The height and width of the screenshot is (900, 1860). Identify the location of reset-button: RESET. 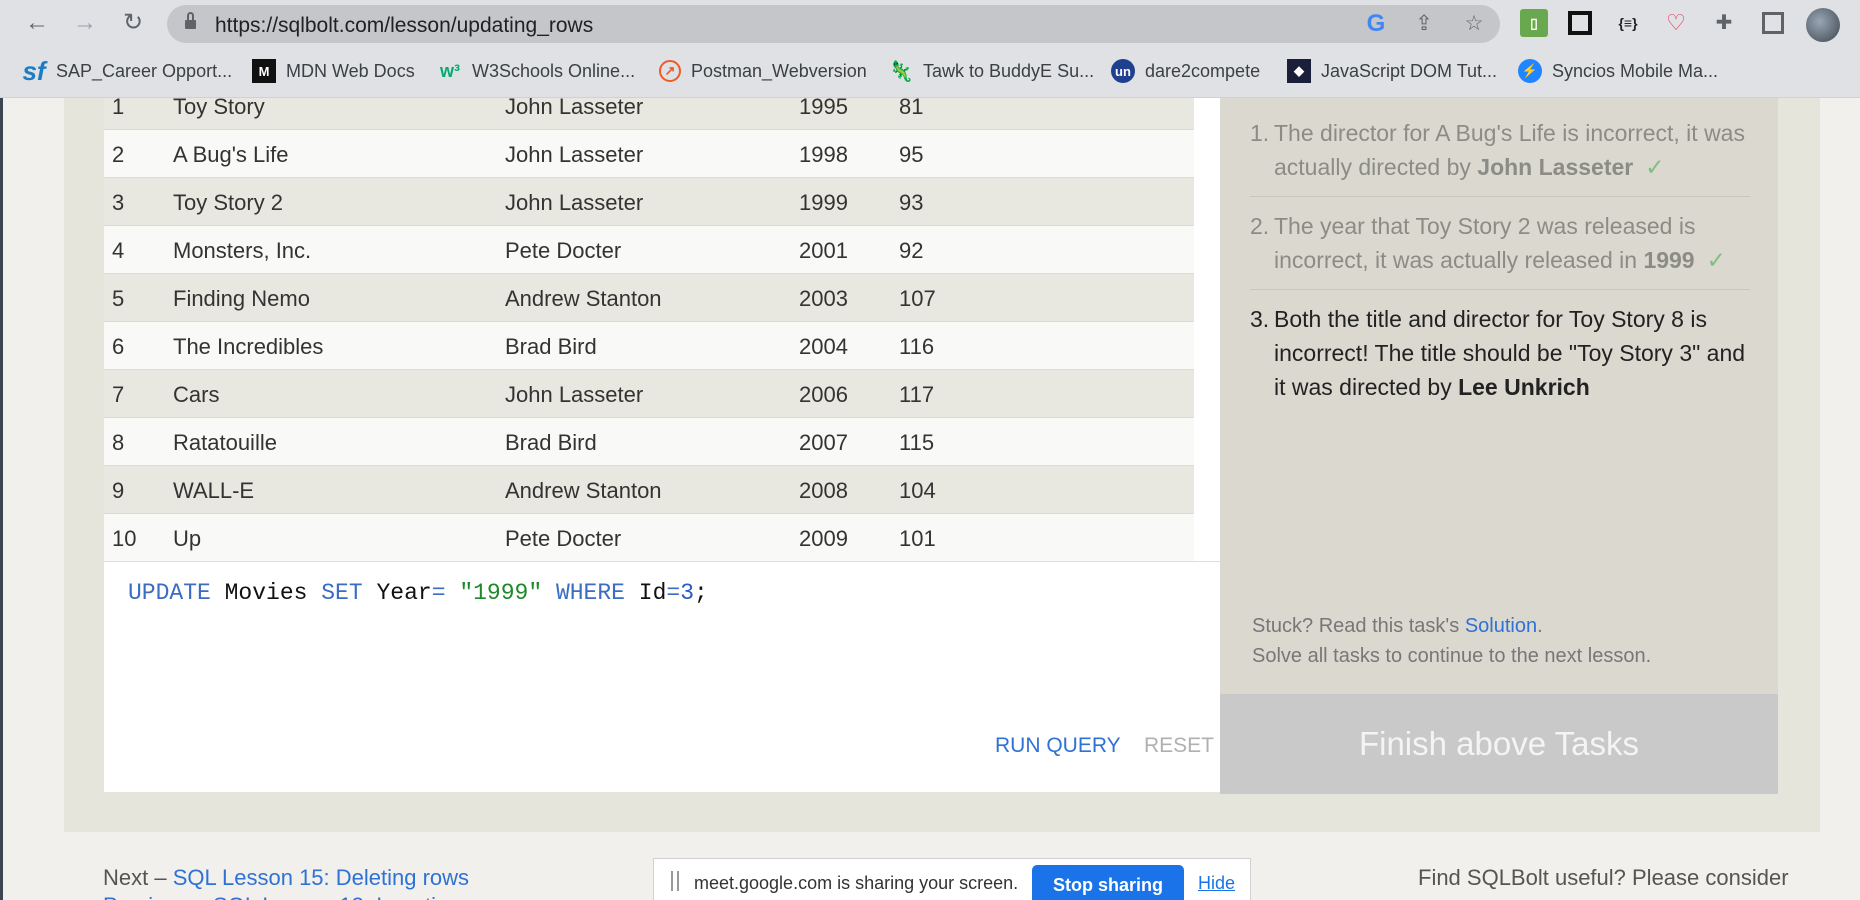
(1179, 746).